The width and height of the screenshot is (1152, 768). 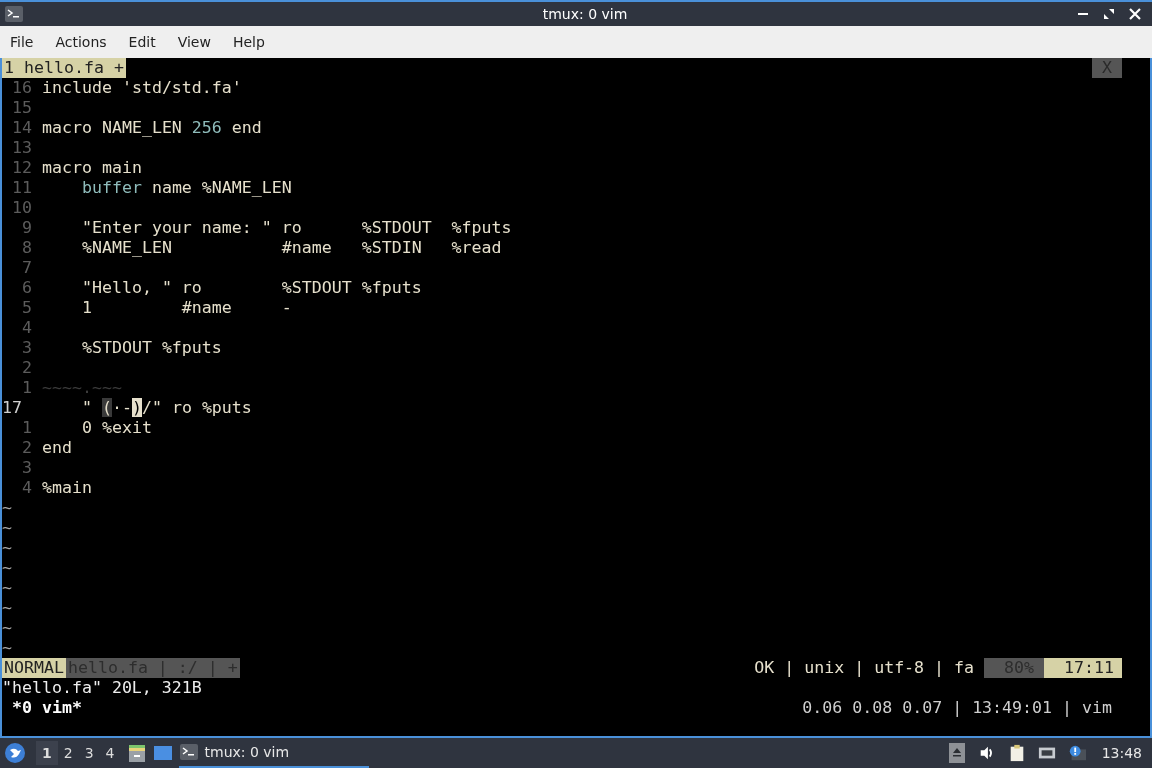 What do you see at coordinates (21, 127) in the screenshot?
I see `line-number: 14` at bounding box center [21, 127].